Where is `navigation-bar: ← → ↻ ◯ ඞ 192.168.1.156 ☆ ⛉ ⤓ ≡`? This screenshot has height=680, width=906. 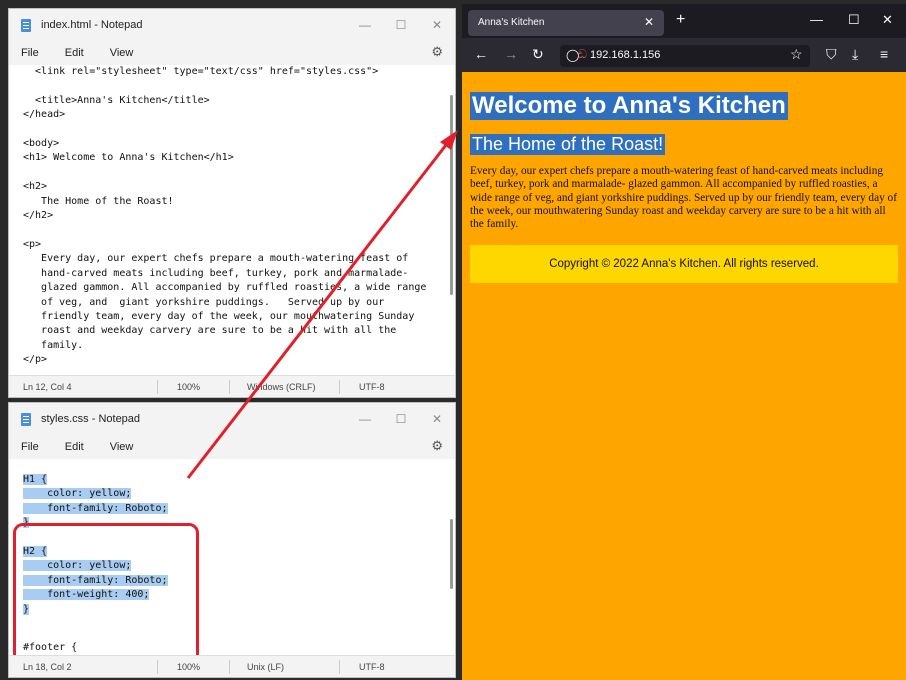 navigation-bar: ← → ↻ ◯ ඞ 192.168.1.156 ☆ ⛉ ⤓ ≡ is located at coordinates (684, 55).